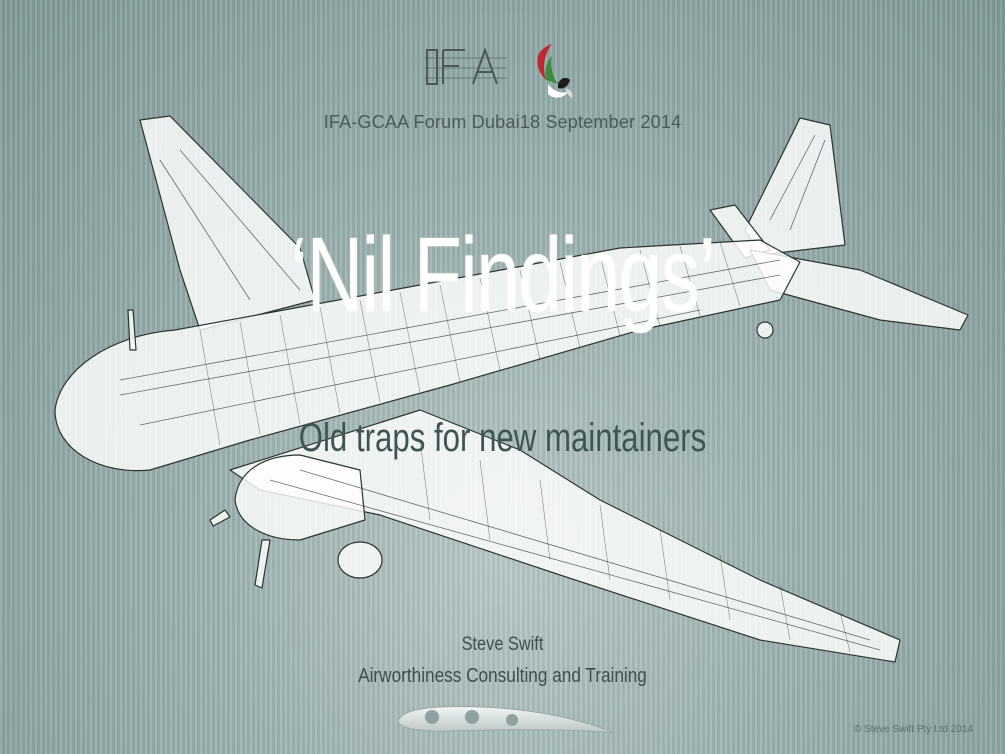  Describe the element at coordinates (502, 438) in the screenshot. I see `slide-subtitle: Old traps for new maintainers` at that location.